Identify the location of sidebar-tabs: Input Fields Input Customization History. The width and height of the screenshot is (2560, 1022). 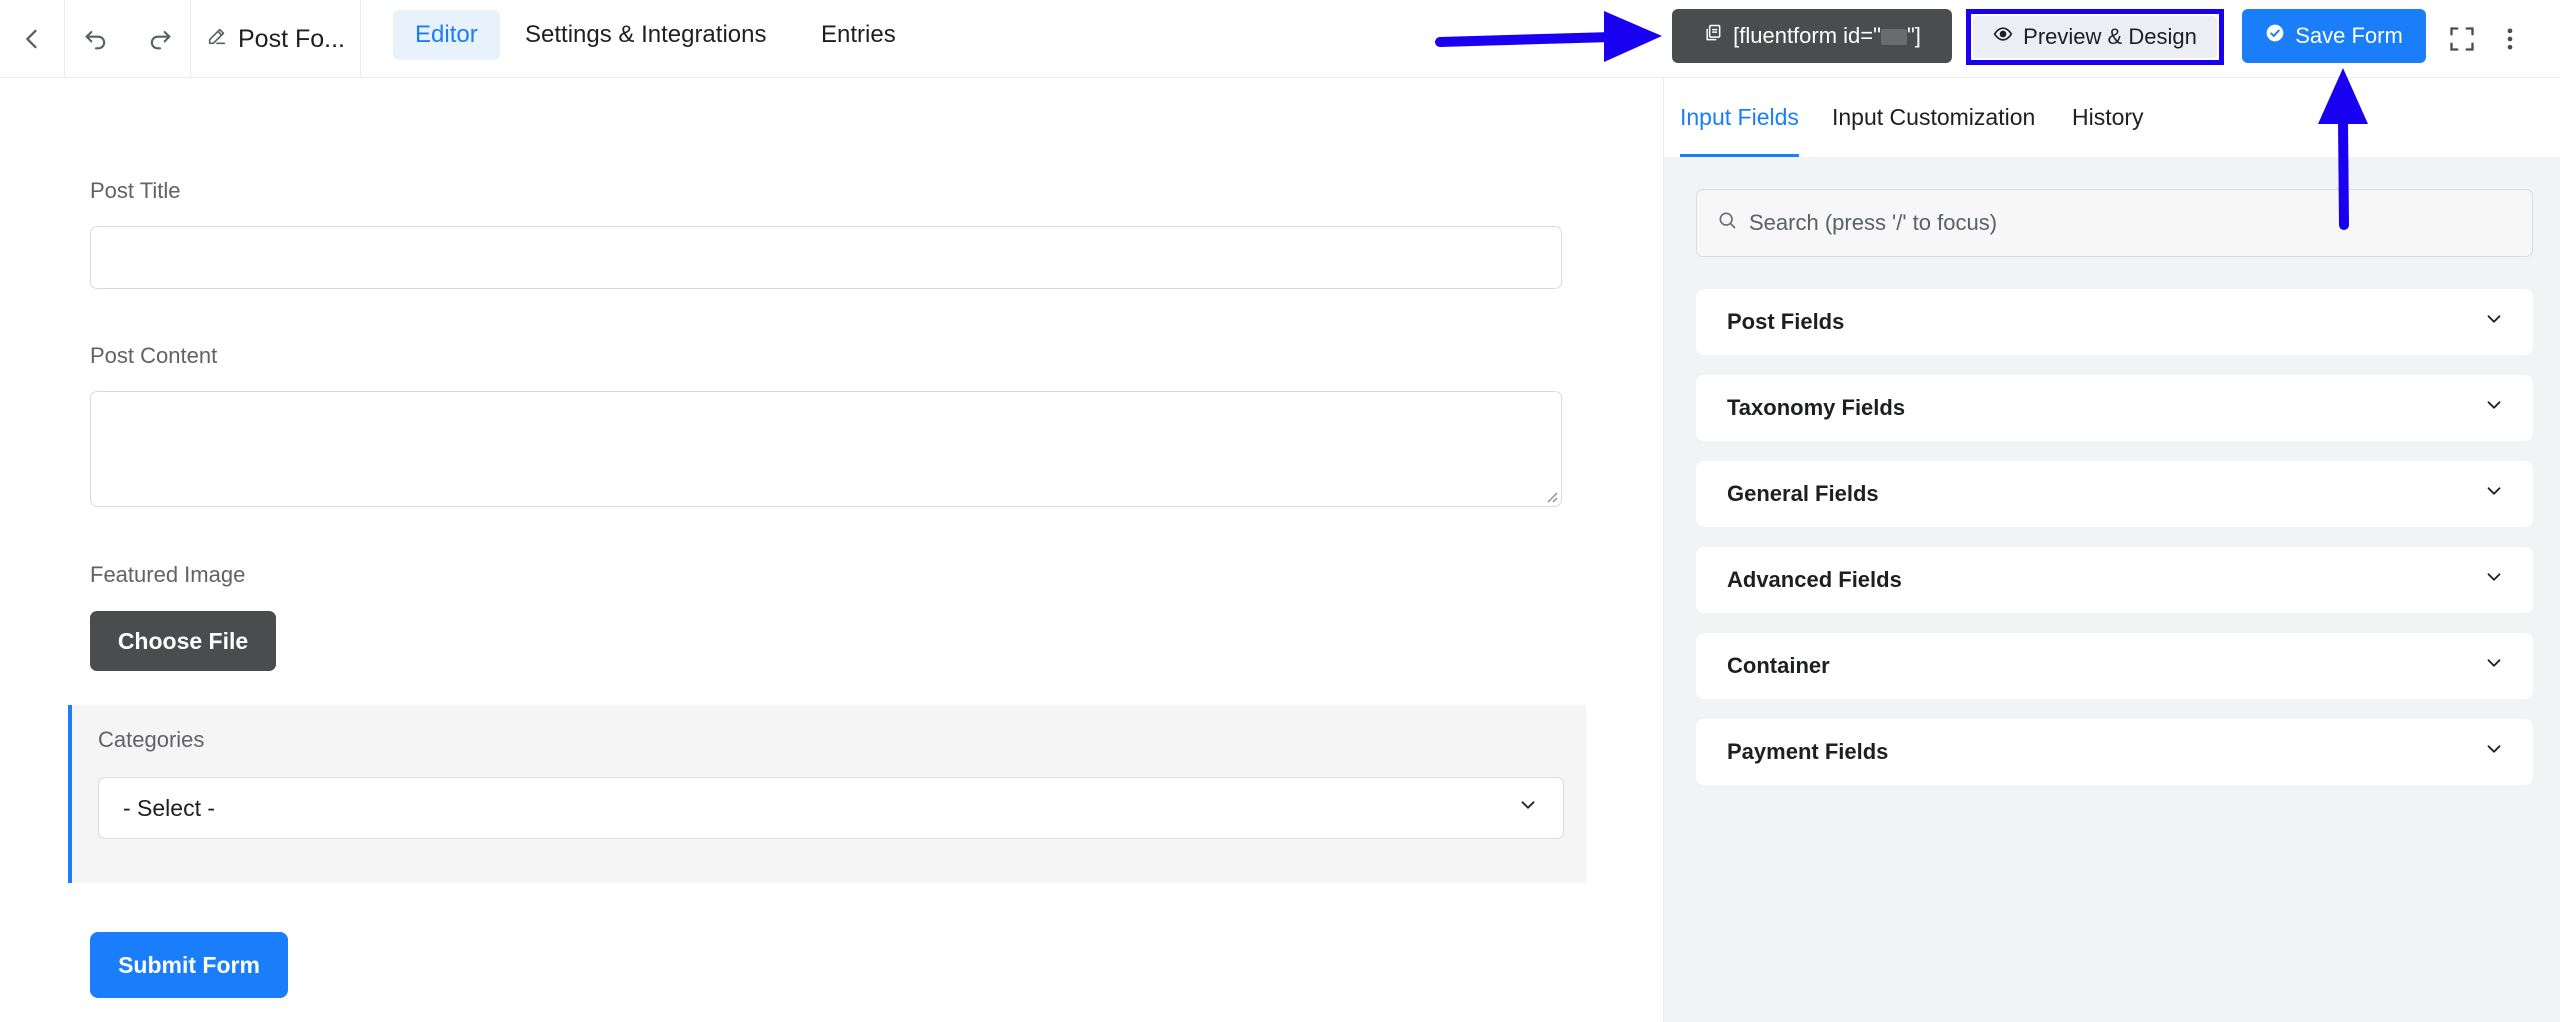
(2112, 117).